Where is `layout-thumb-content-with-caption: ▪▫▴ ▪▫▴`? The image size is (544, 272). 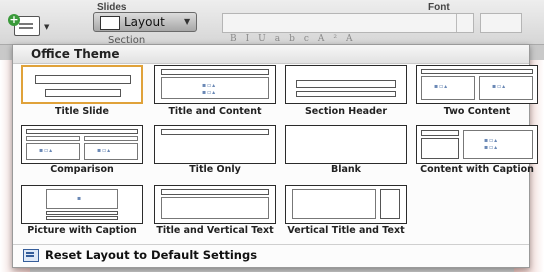 layout-thumb-content-with-caption: ▪▫▴ ▪▫▴ is located at coordinates (477, 144).